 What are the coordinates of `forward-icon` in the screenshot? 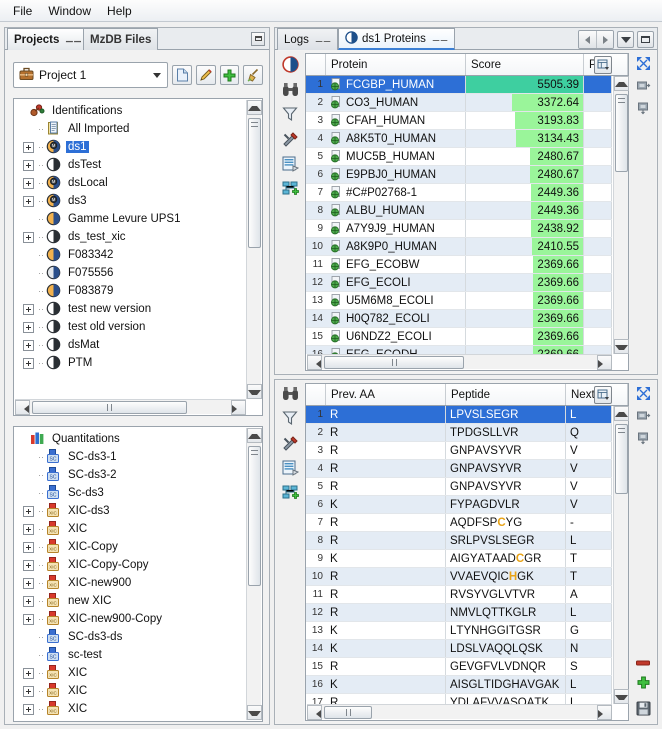 It's located at (604, 39).